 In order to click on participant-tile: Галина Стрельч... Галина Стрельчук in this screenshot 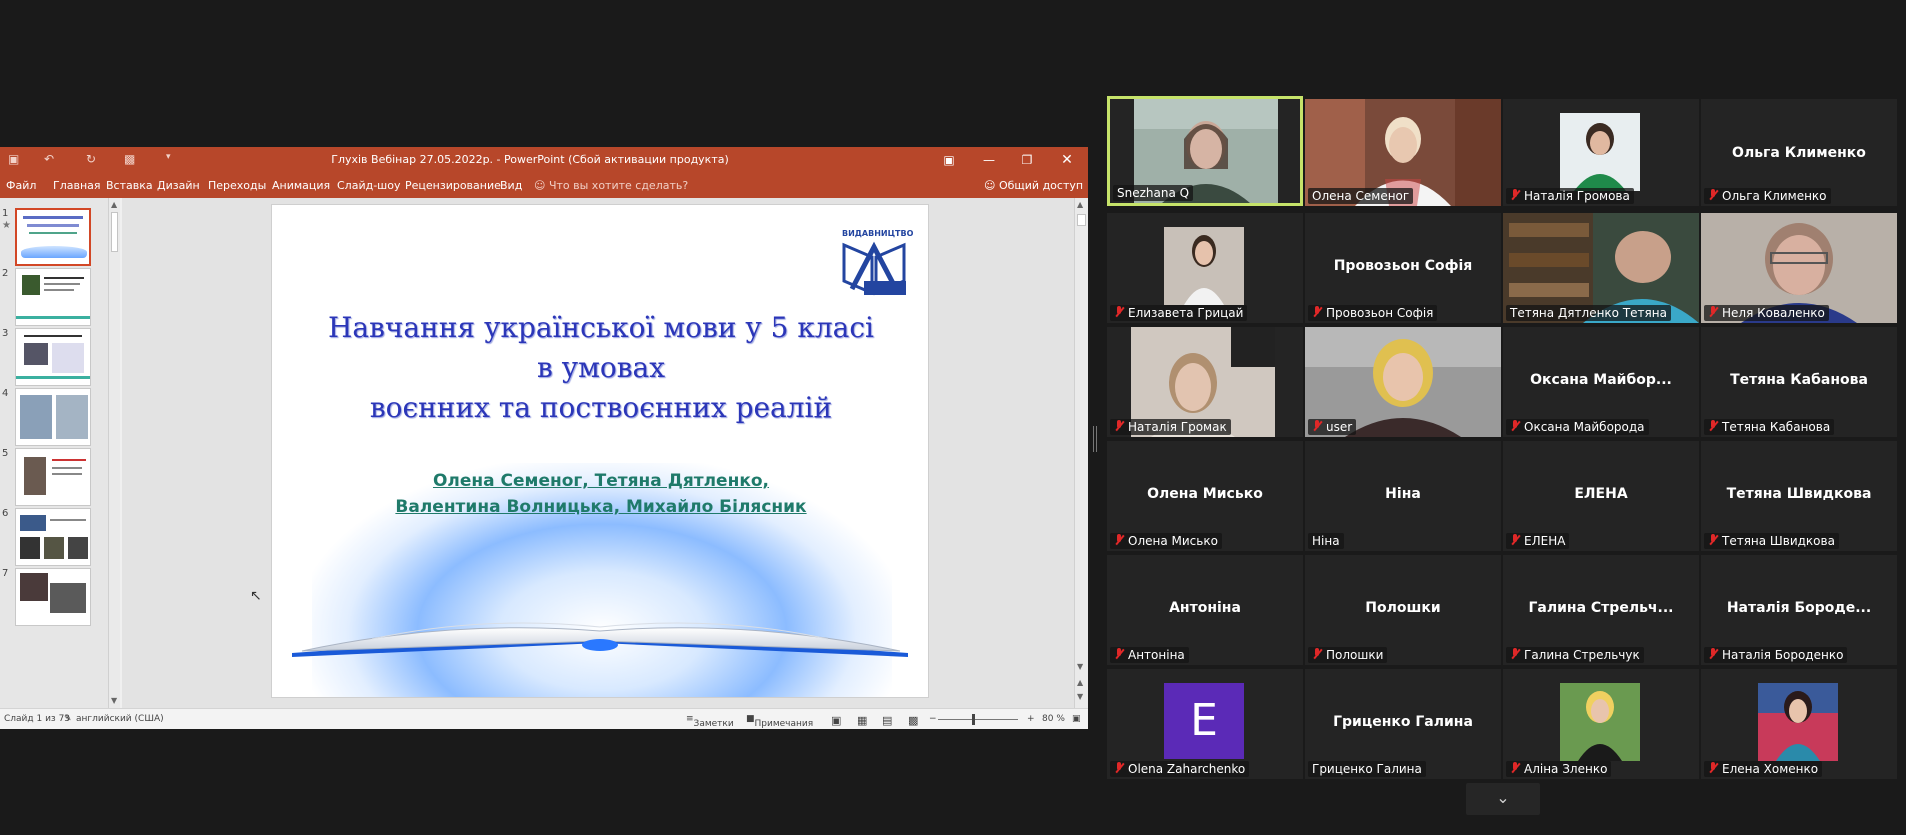, I will do `click(1601, 610)`.